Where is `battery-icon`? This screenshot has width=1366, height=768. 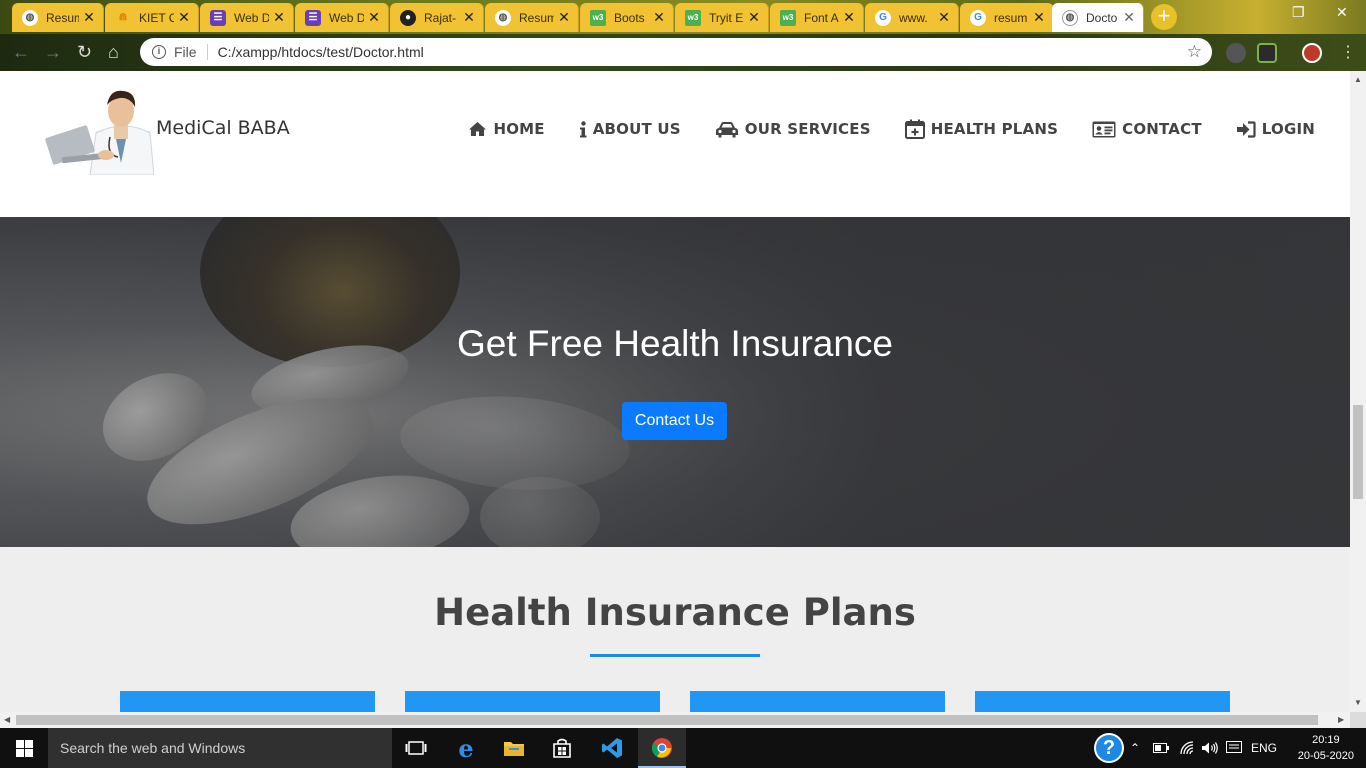
battery-icon is located at coordinates (1161, 748).